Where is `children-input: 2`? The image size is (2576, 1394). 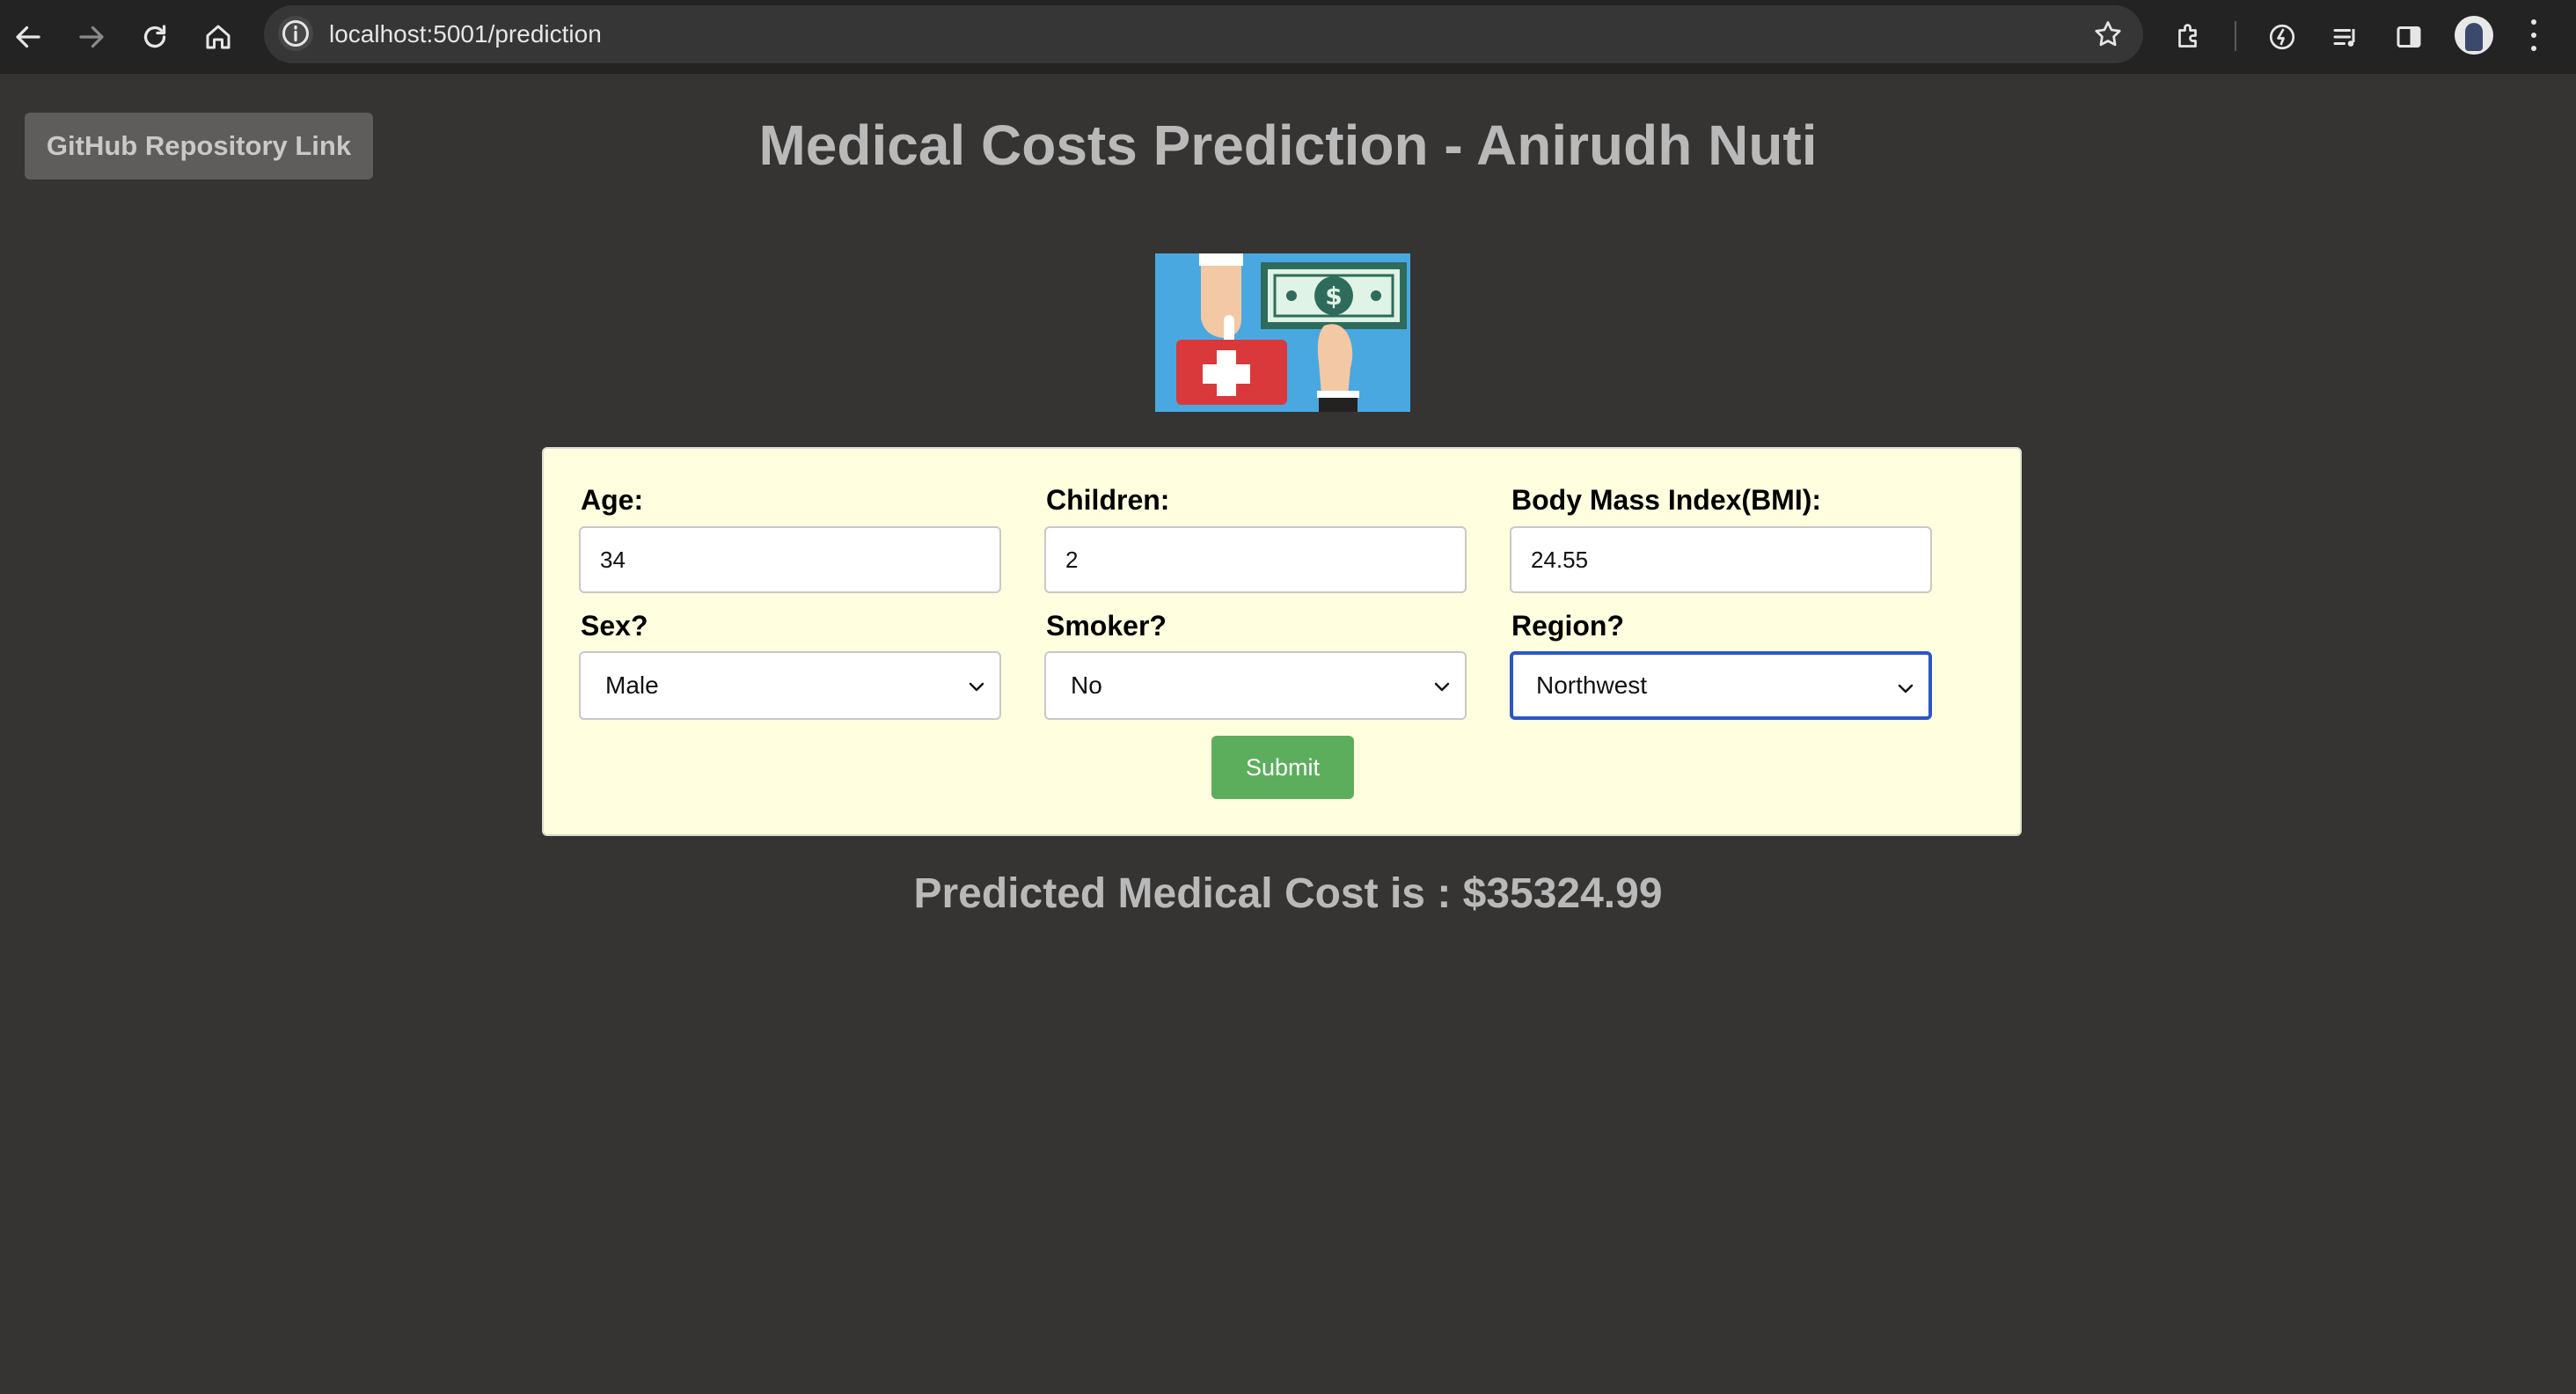
children-input: 2 is located at coordinates (1255, 559).